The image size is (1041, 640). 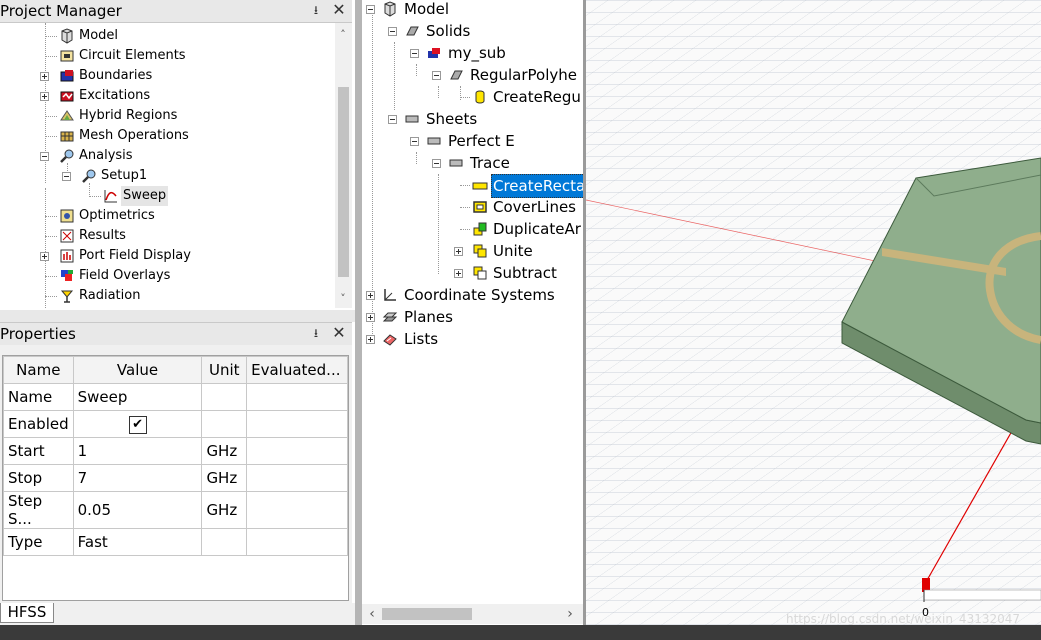 What do you see at coordinates (903, 618) in the screenshot?
I see `watermark: https://blog.csdn.net/weixin_43132047` at bounding box center [903, 618].